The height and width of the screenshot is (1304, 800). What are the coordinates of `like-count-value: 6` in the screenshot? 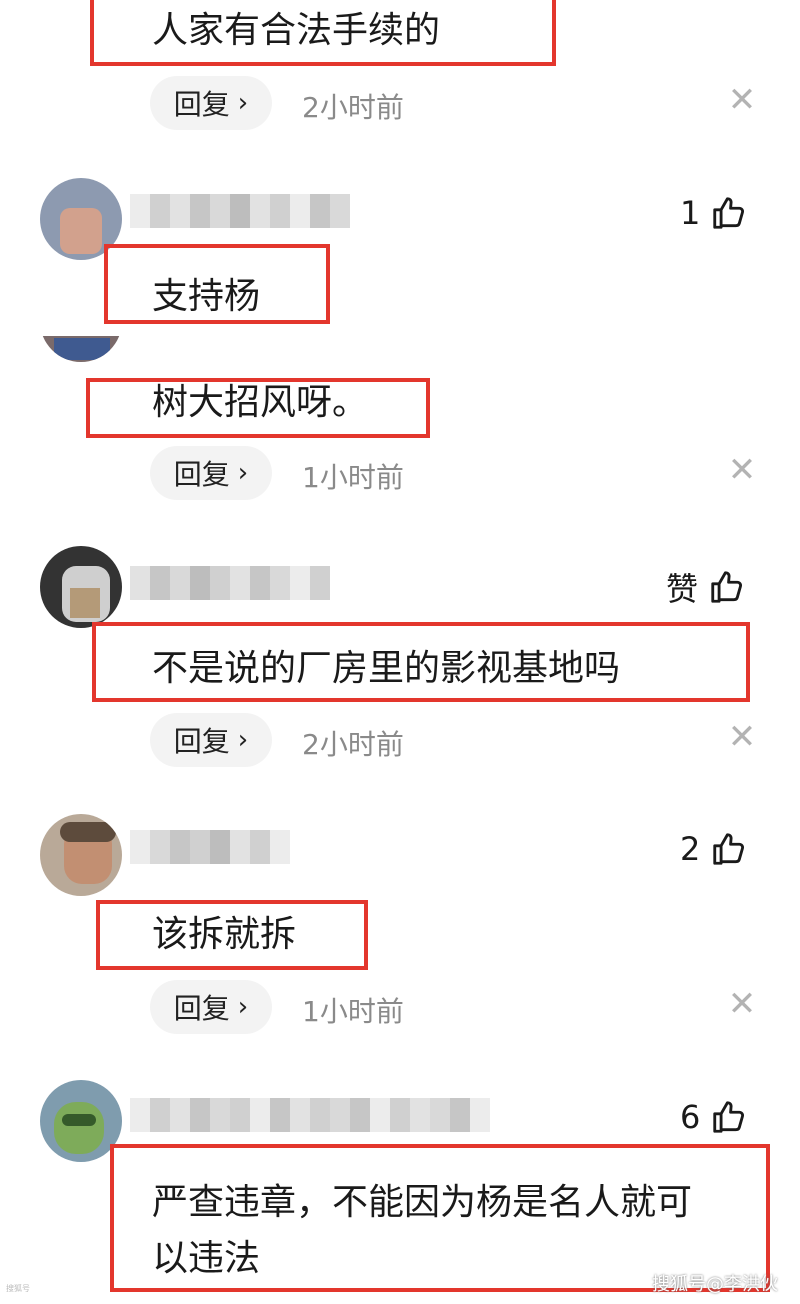 It's located at (690, 1117).